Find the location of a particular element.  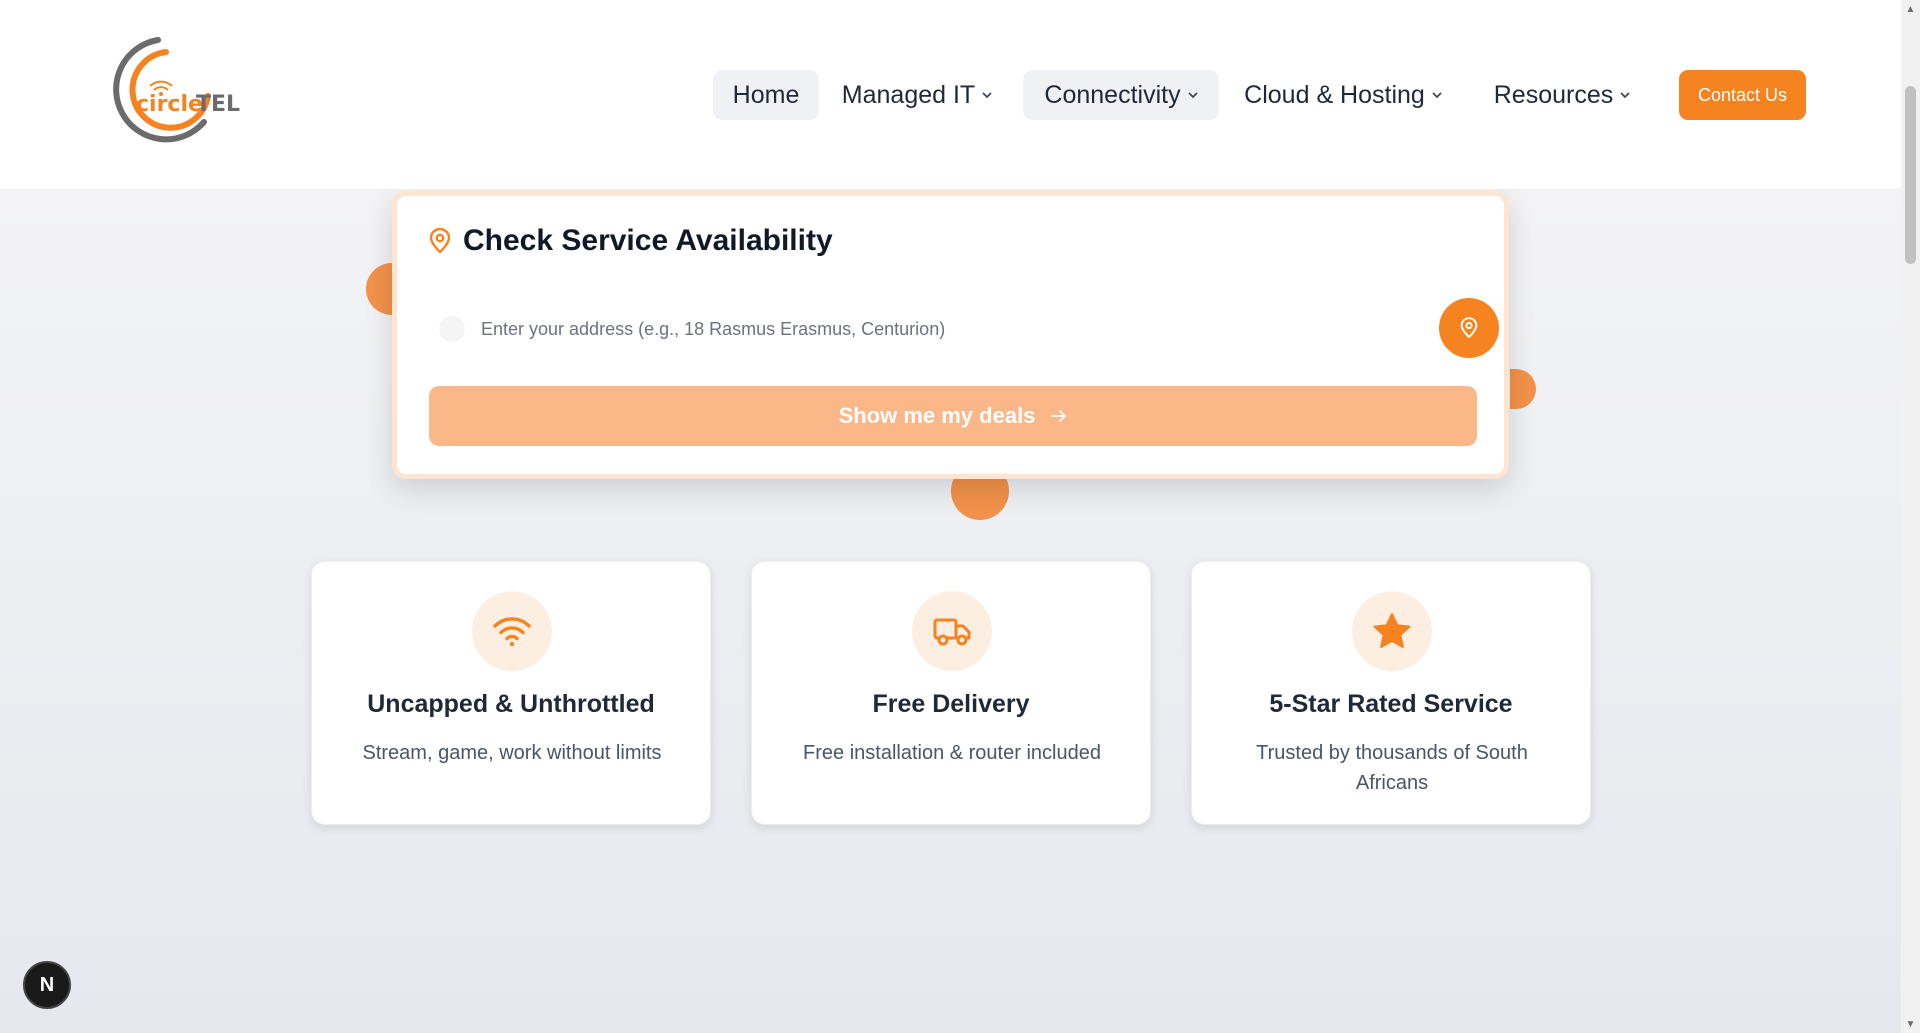

feature-title: Uncapped & Unthrottled is located at coordinates (511, 704).